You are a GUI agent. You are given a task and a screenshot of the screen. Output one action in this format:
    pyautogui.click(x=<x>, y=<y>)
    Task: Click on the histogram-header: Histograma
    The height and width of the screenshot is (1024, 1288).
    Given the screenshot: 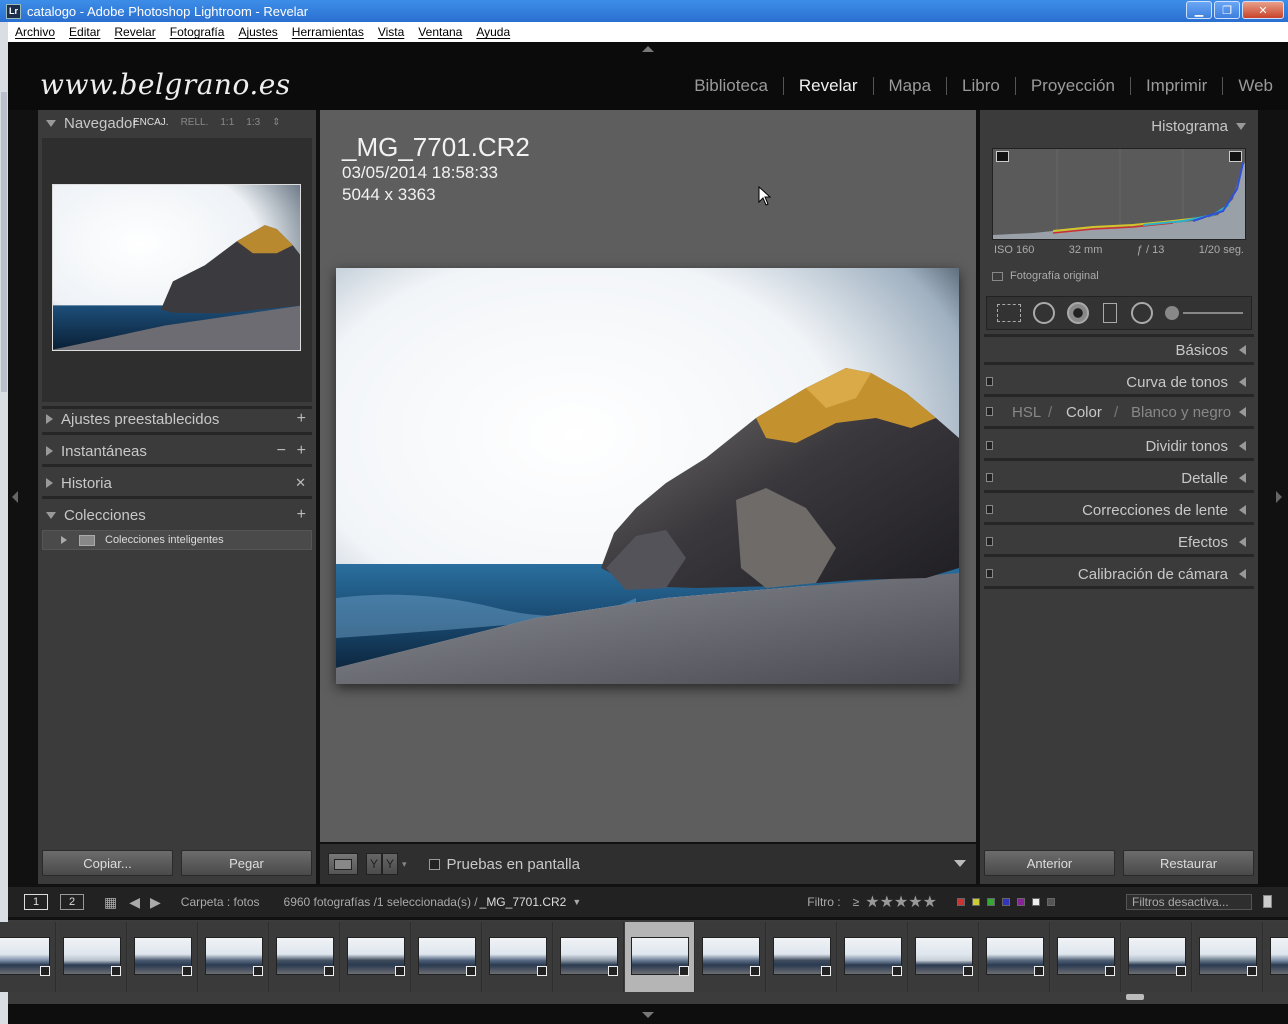 What is the action you would take?
    pyautogui.click(x=1119, y=126)
    